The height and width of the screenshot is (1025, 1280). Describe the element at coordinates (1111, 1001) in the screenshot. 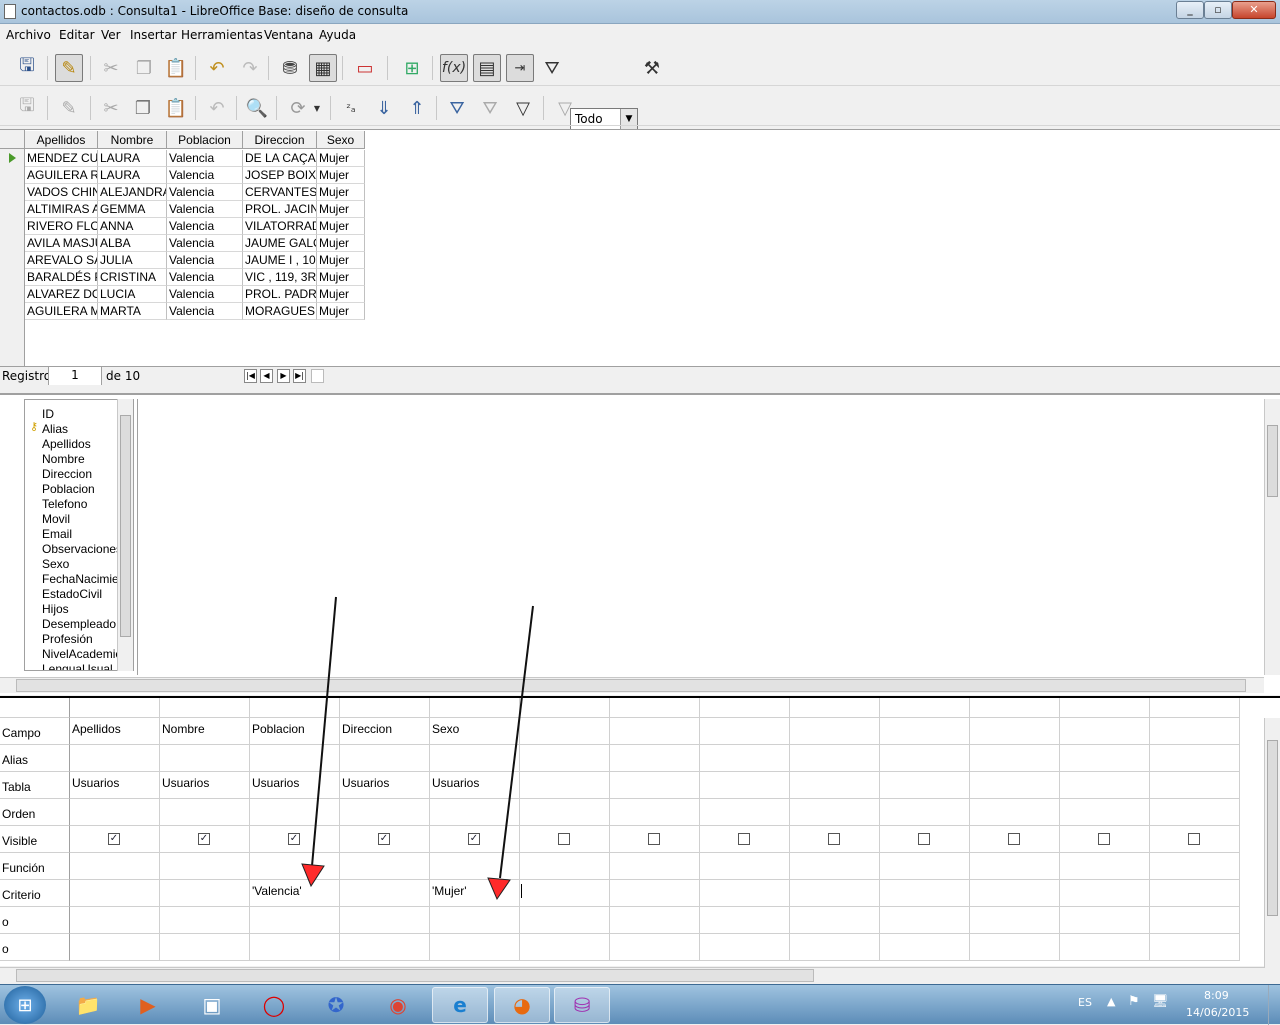

I see `show-hidden-icon: ▲` at that location.